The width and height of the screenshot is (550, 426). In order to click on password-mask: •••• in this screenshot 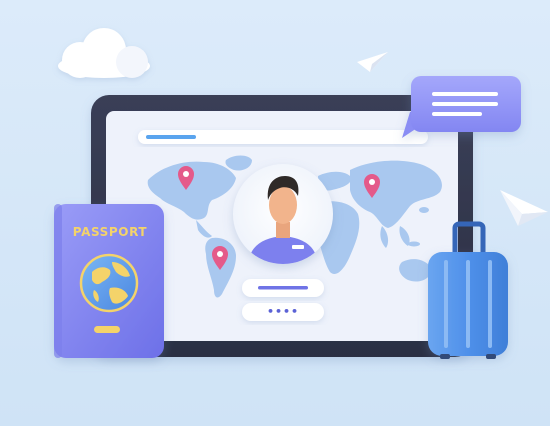, I will do `click(283, 311)`.